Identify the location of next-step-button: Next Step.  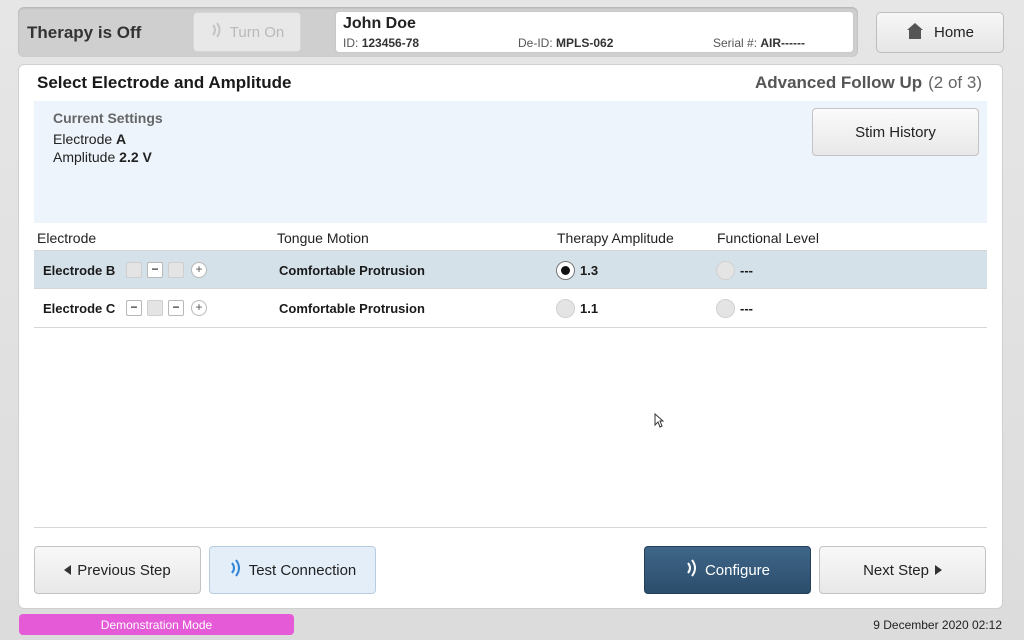
(902, 570).